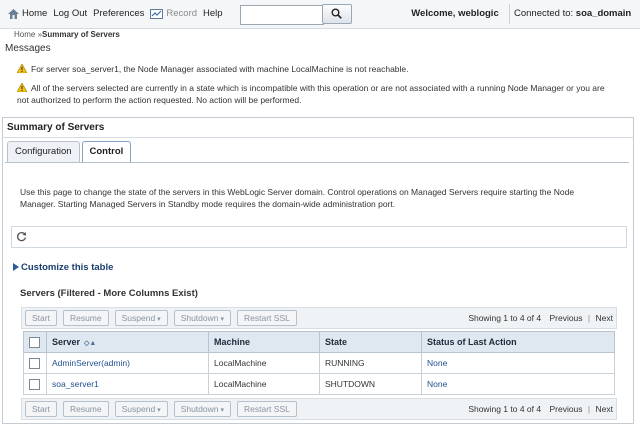 Image resolution: width=640 pixels, height=426 pixels. I want to click on breadcrumb-home: Home, so click(24, 34).